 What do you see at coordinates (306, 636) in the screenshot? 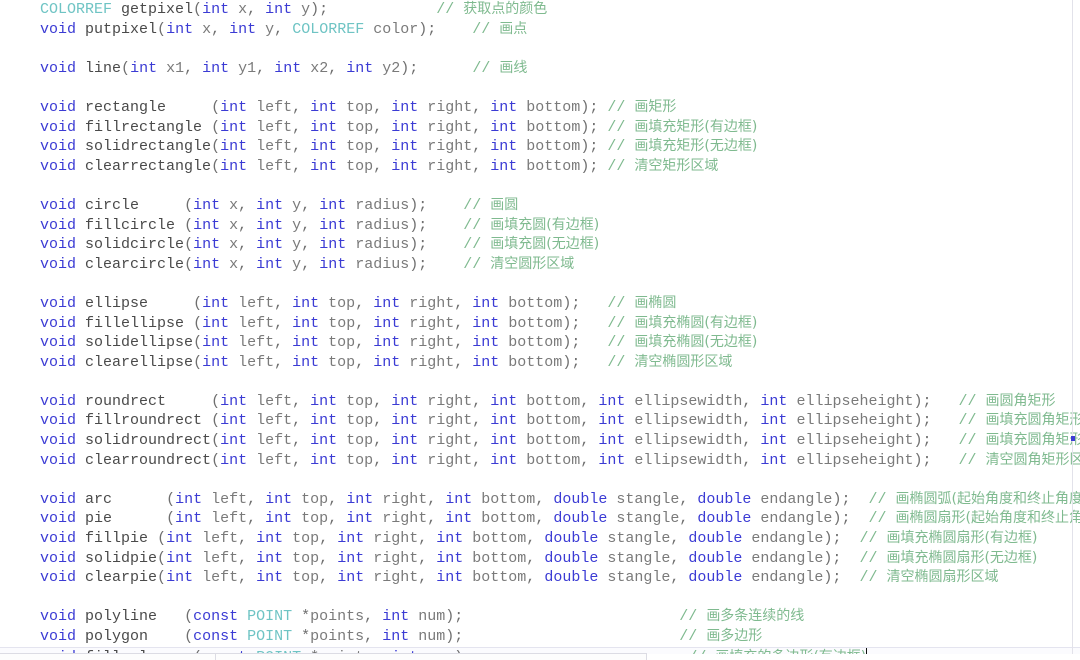
I see `code-token-pun: *` at bounding box center [306, 636].